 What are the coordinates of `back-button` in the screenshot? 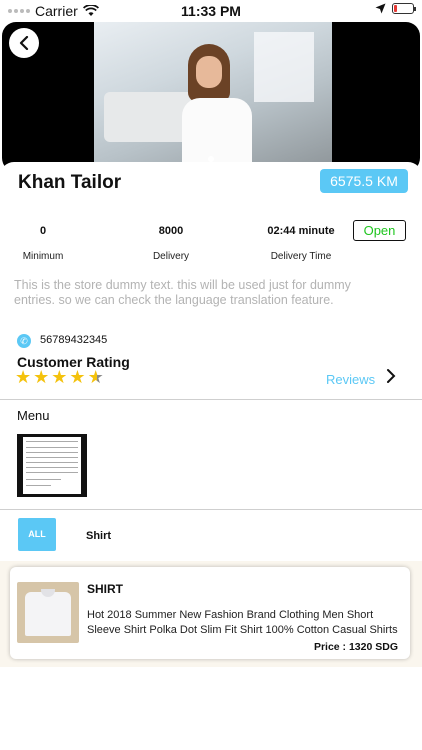 It's located at (24, 43).